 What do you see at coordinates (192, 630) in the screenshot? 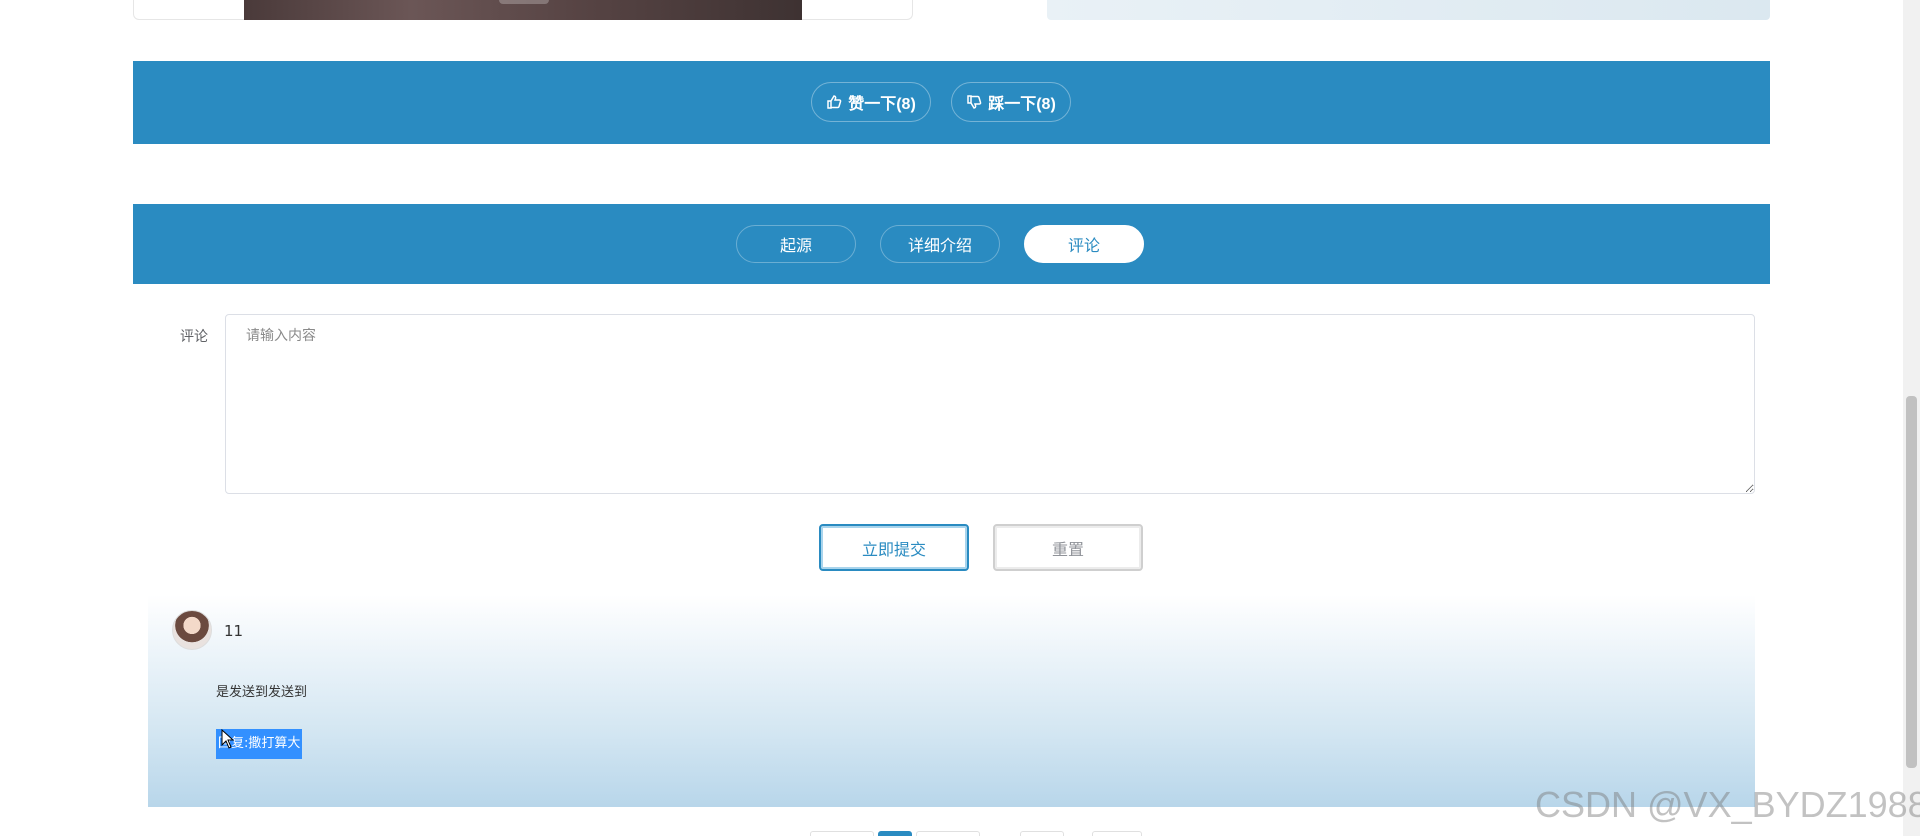
I see `avatar` at bounding box center [192, 630].